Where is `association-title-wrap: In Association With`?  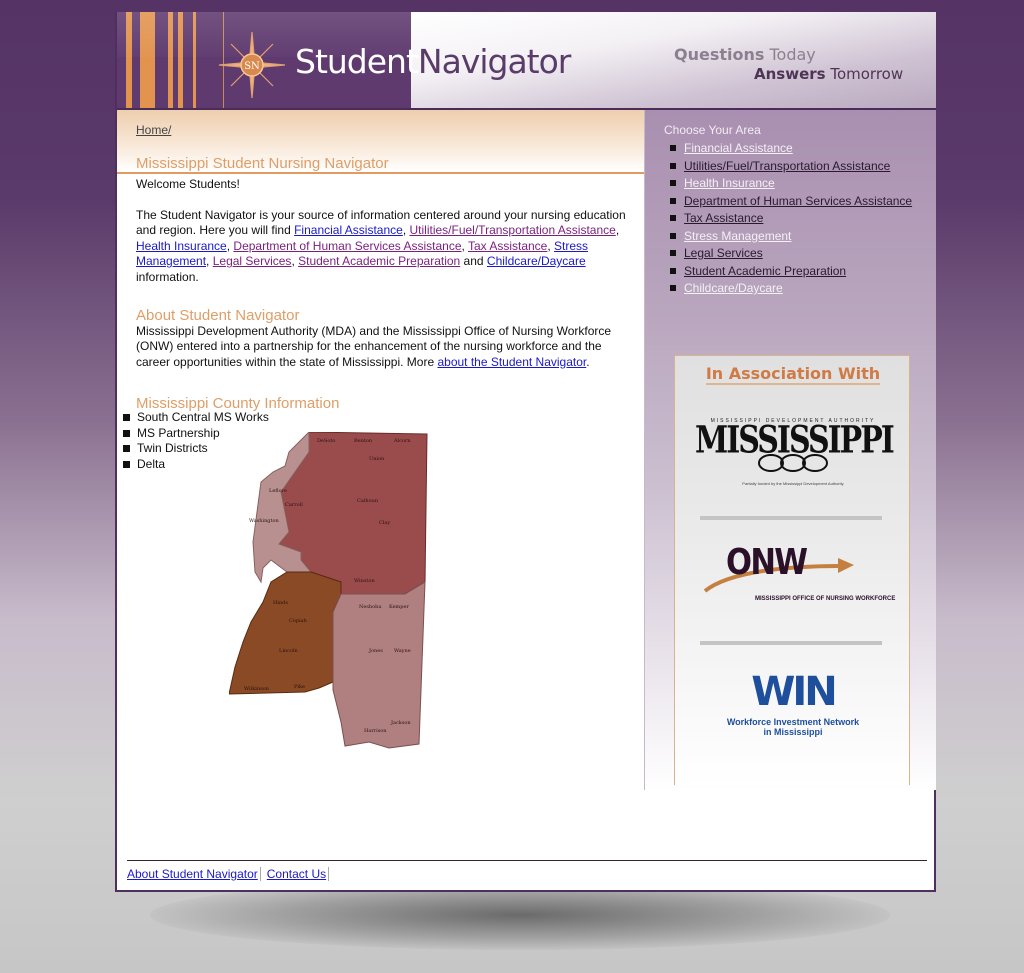
association-title-wrap: In Association With is located at coordinates (793, 374).